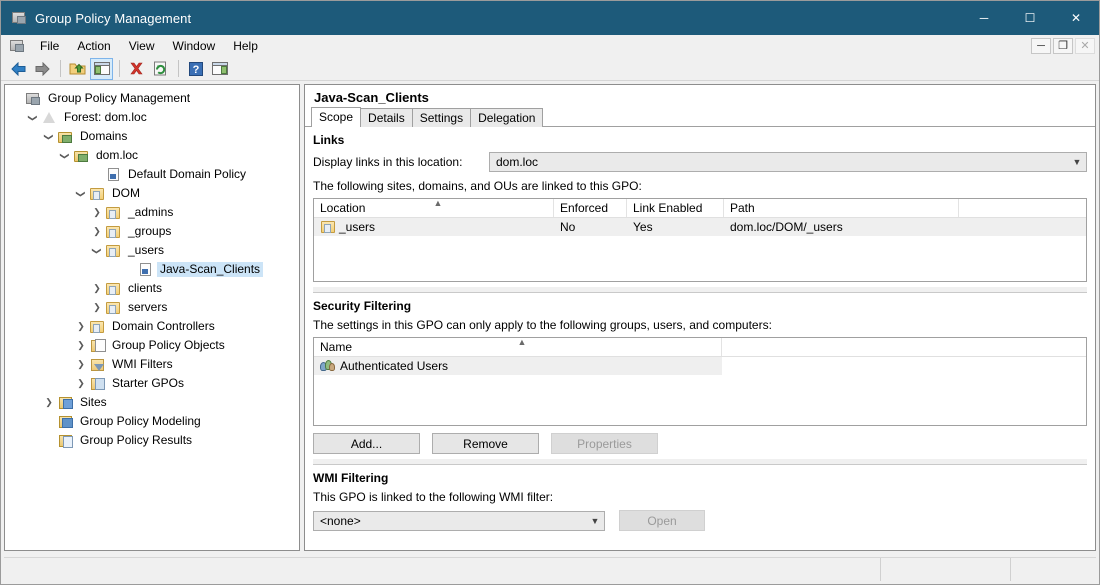  I want to click on toolbar-separator, so click(119, 68).